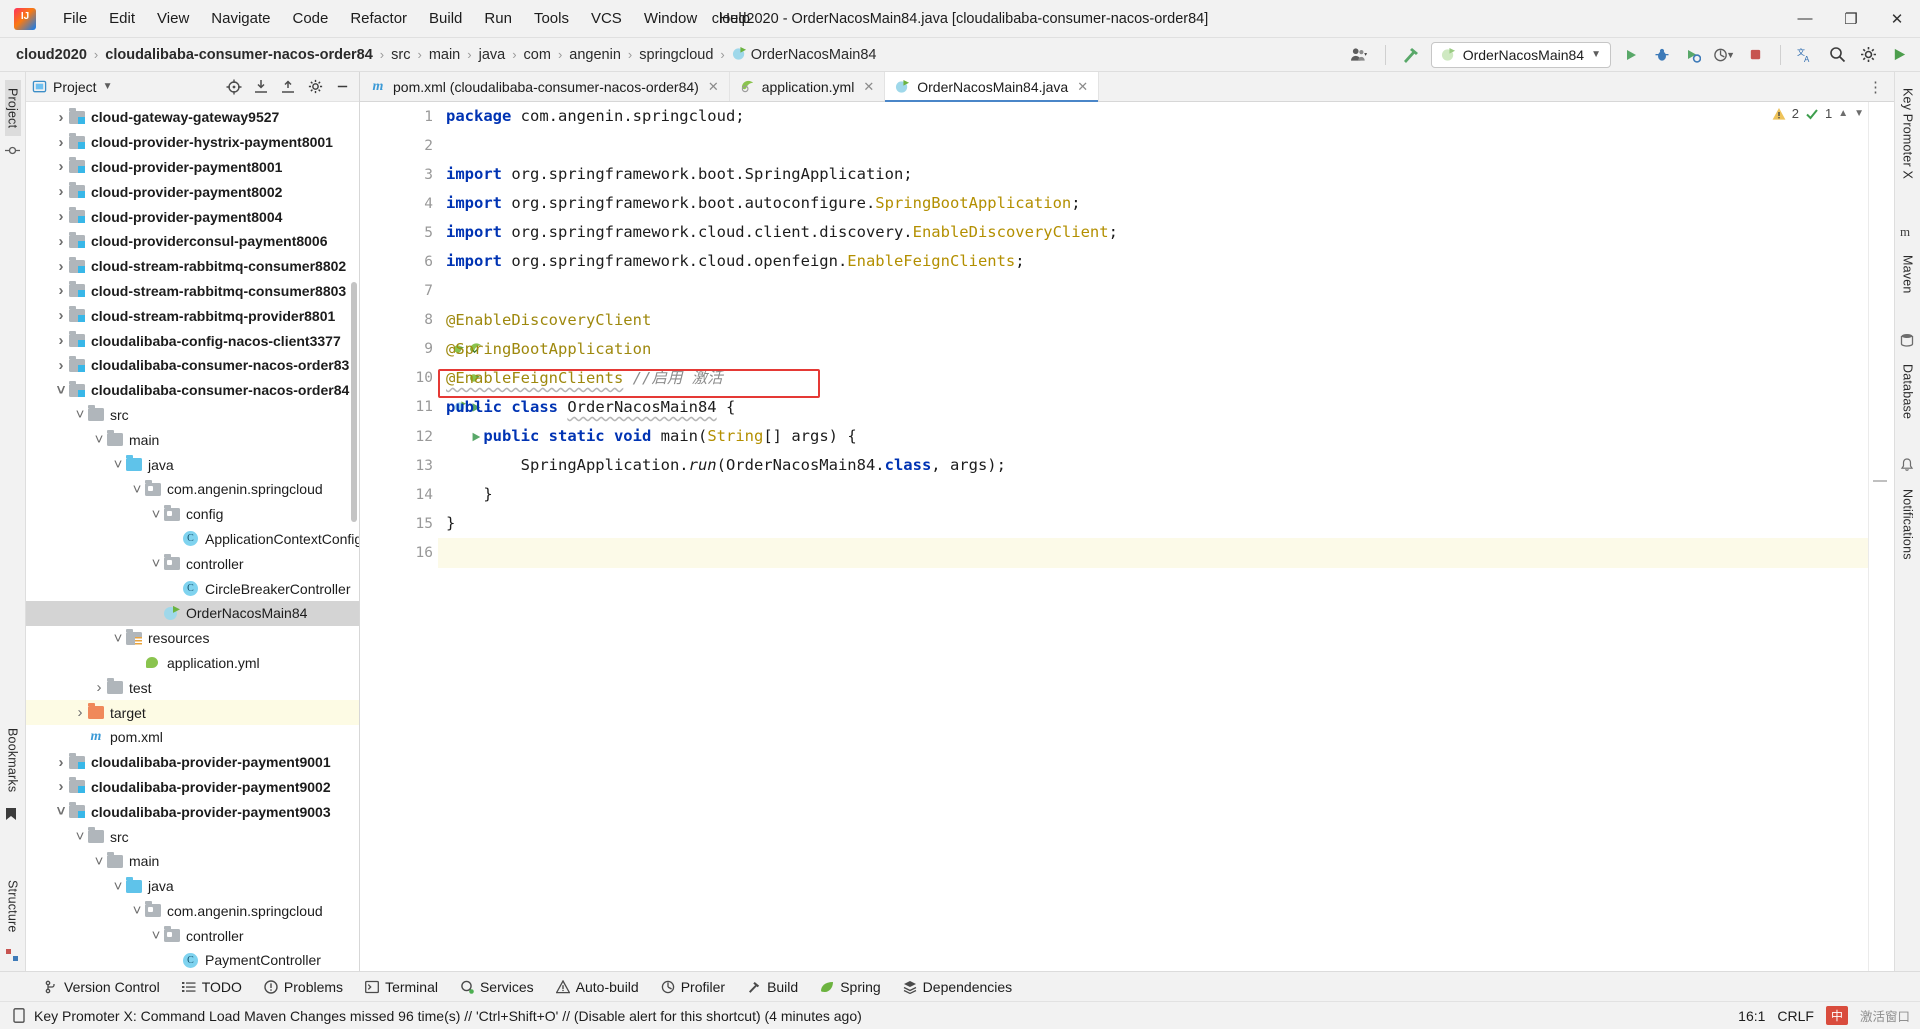 This screenshot has width=1920, height=1029. Describe the element at coordinates (497, 987) in the screenshot. I see `tool-services: Services` at that location.